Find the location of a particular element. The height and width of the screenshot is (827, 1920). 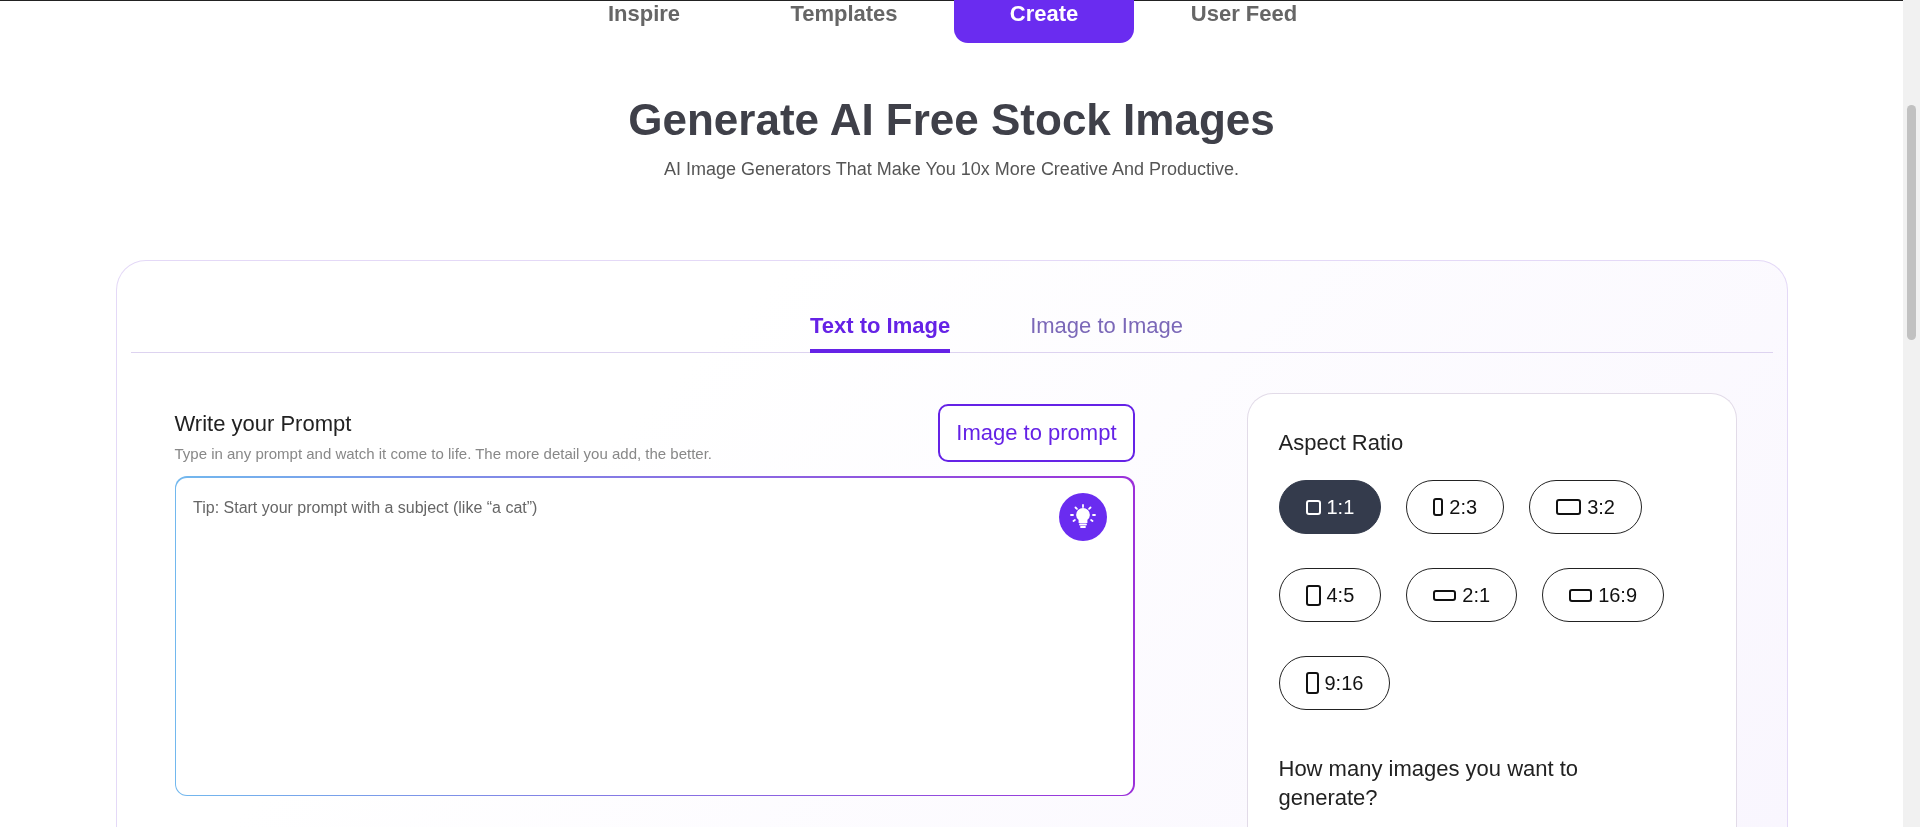

lightbulb-icon is located at coordinates (1082, 517).